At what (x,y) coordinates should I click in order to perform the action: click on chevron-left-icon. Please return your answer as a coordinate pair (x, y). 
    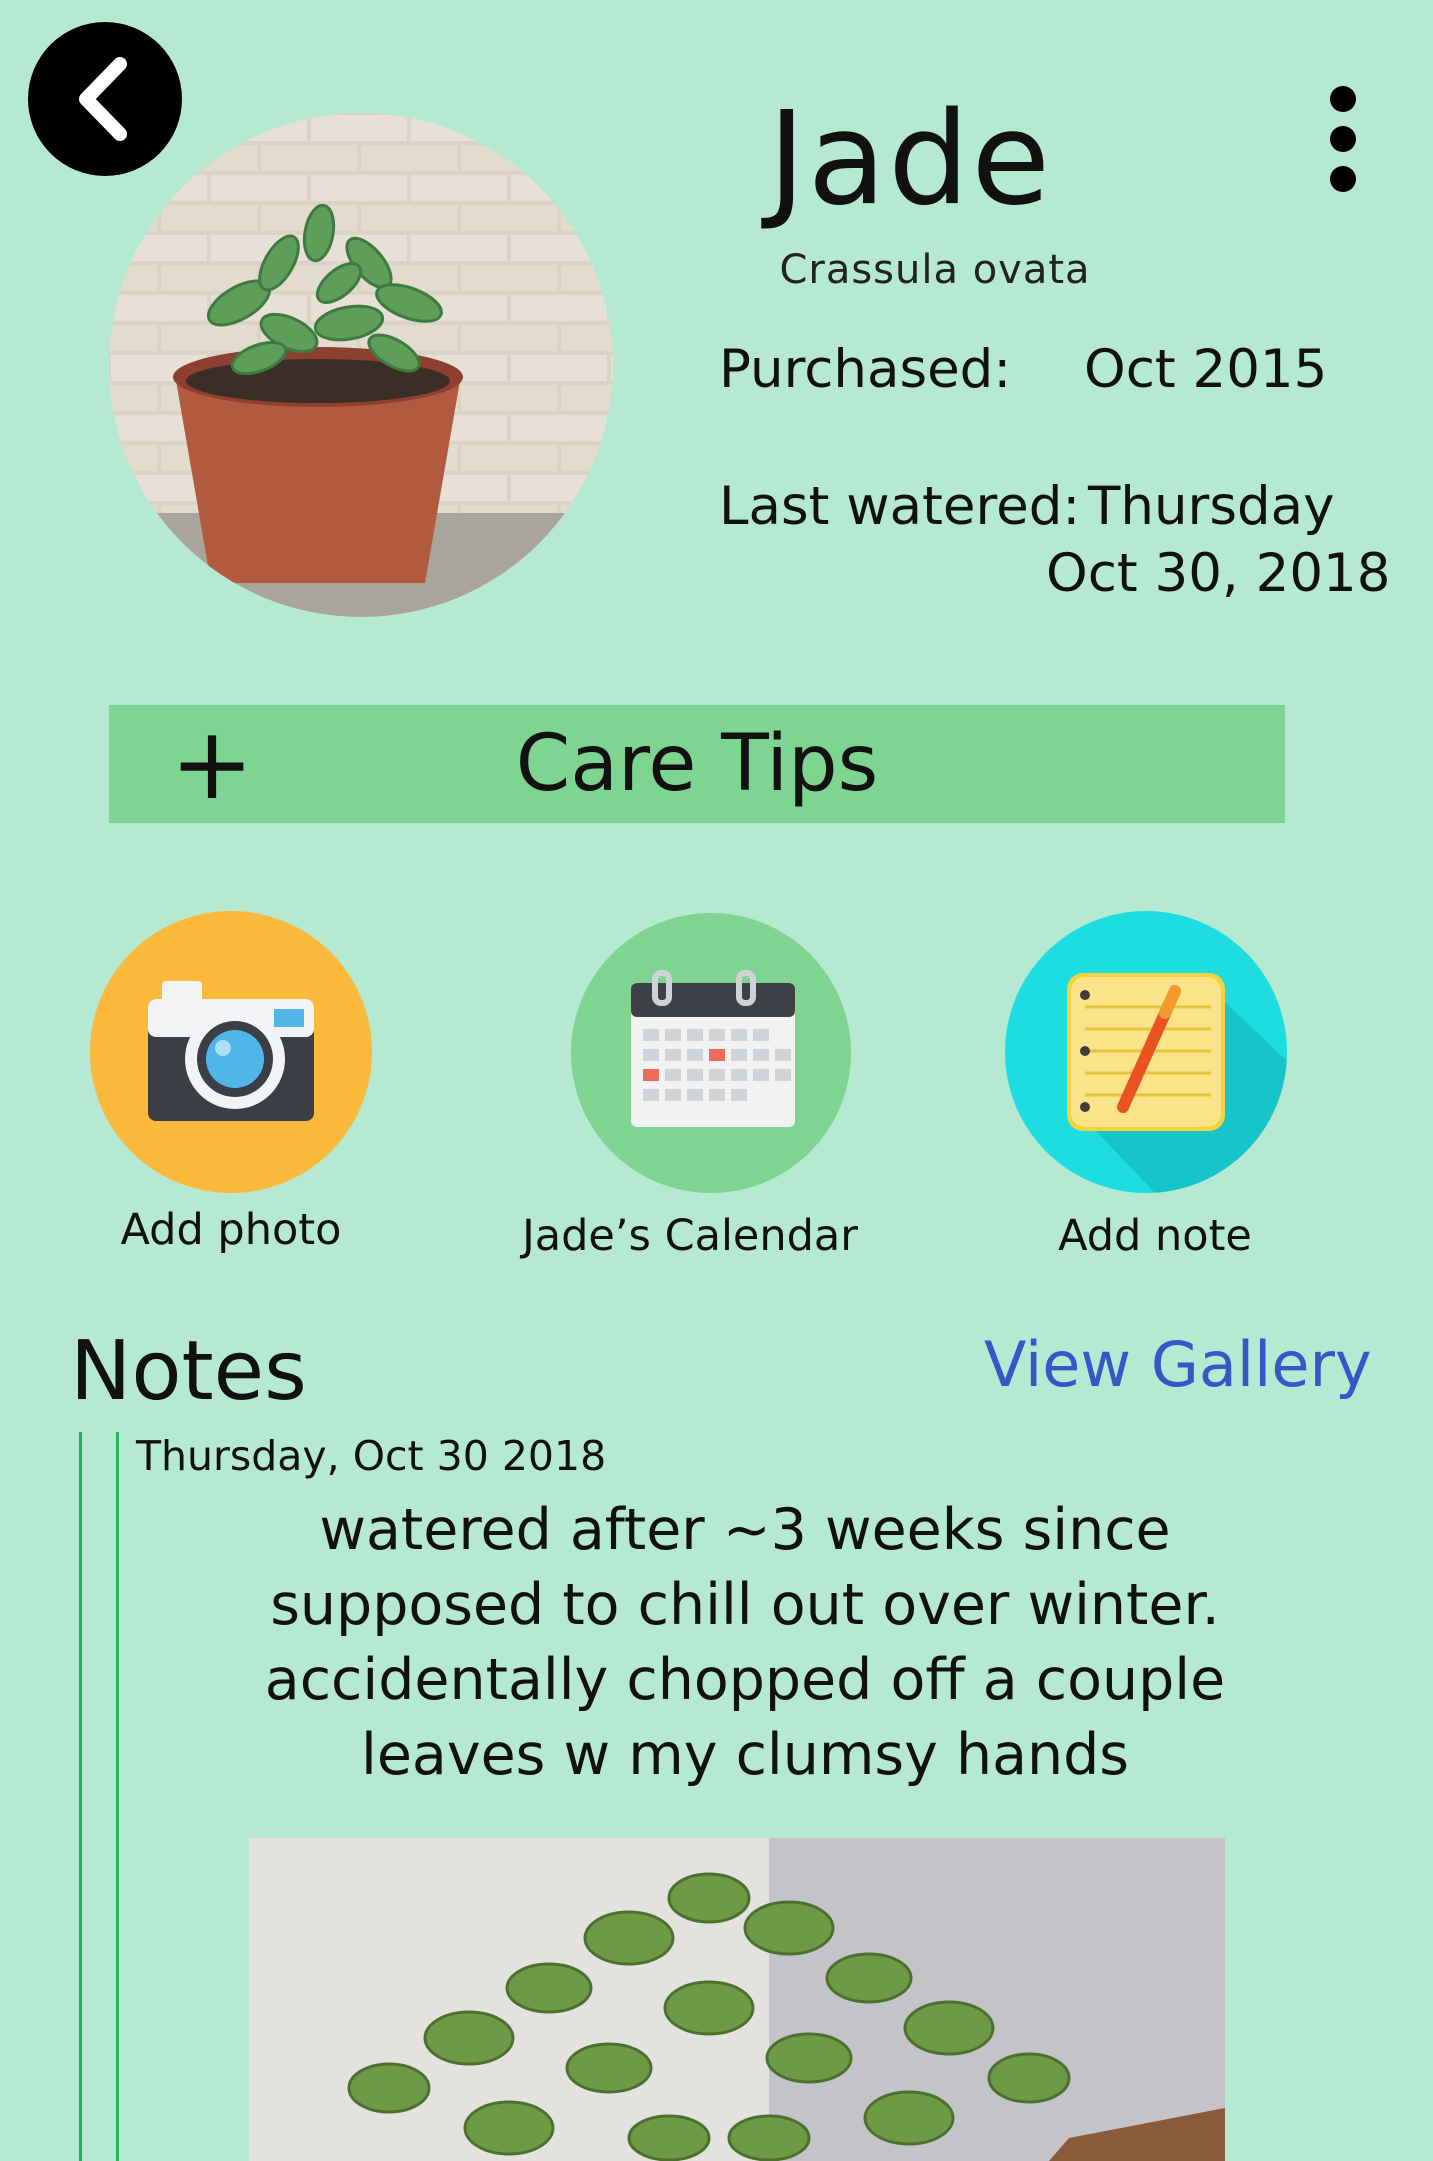
    Looking at the image, I should click on (103, 99).